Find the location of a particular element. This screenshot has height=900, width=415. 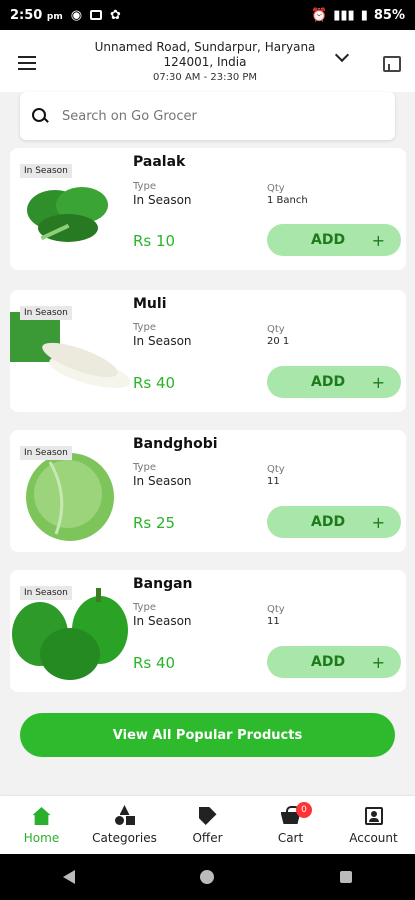

product-name: Paalak is located at coordinates (159, 162).